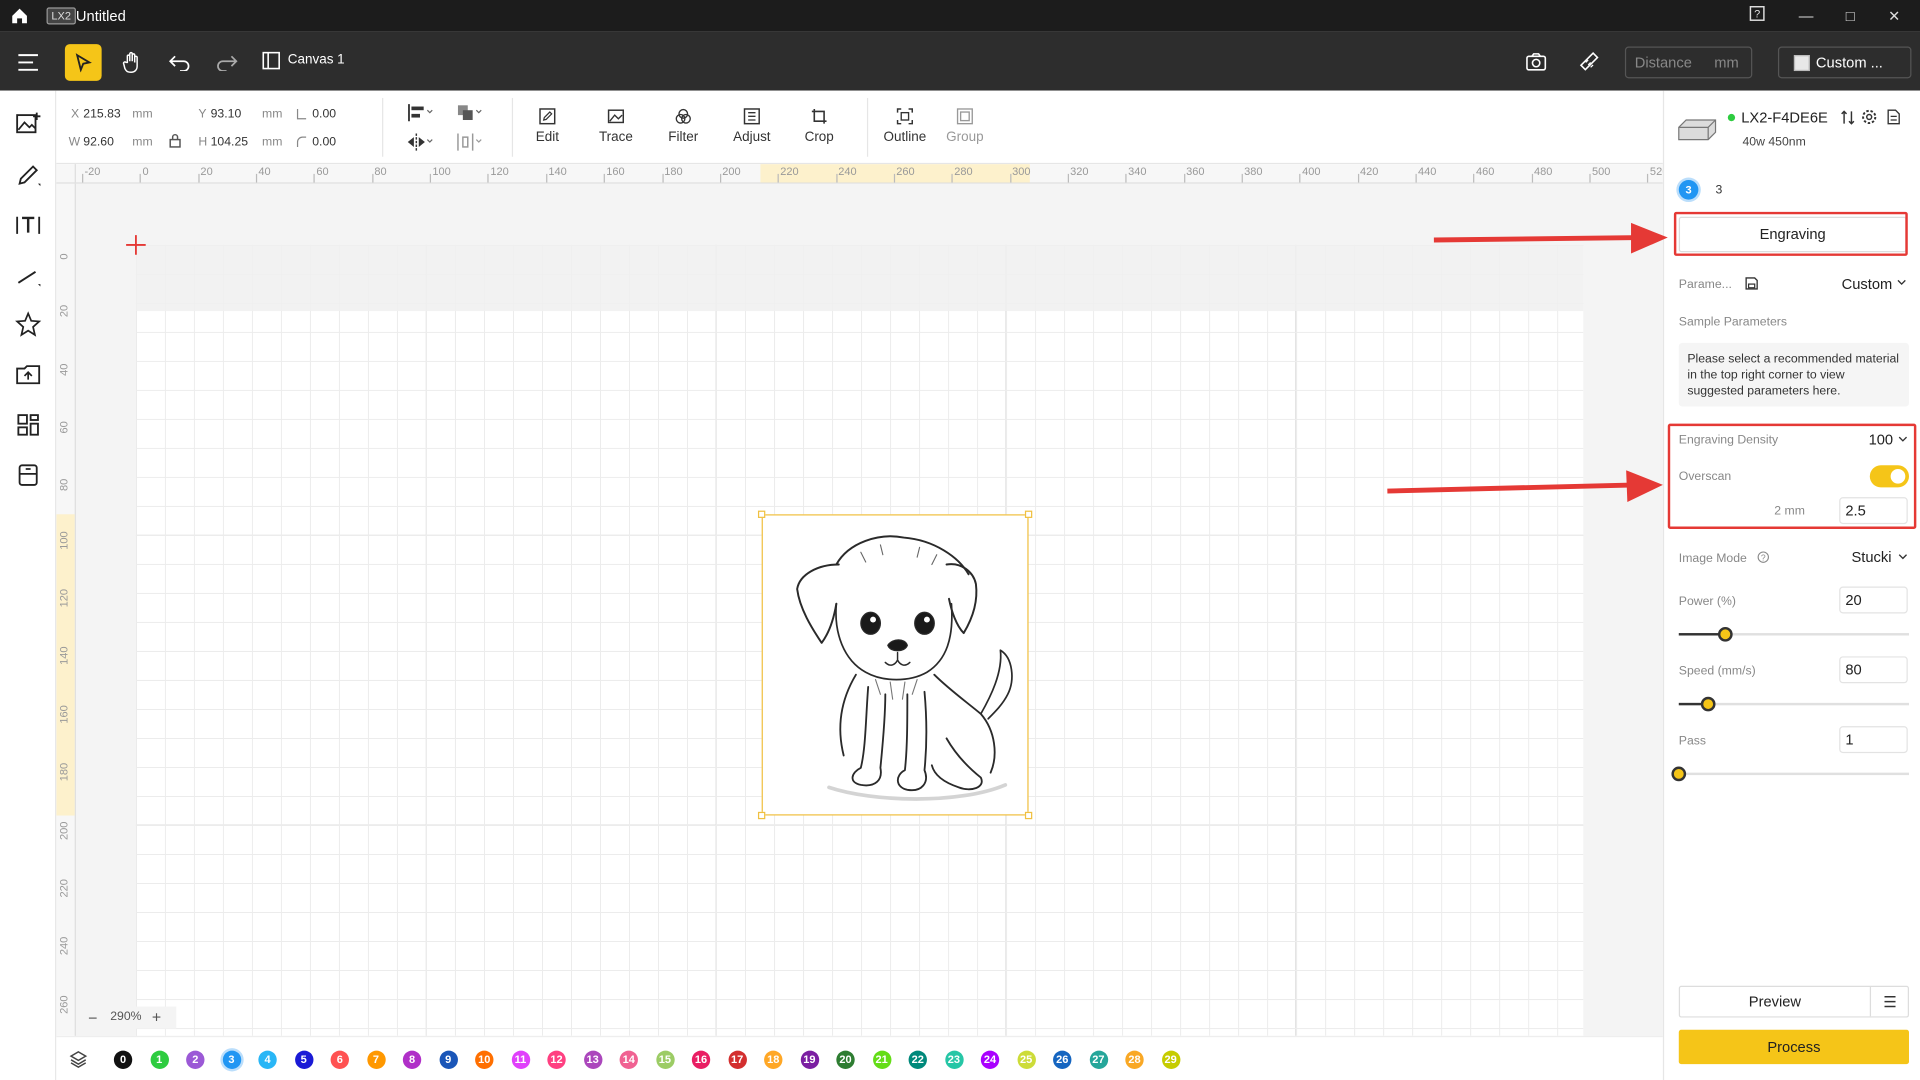  What do you see at coordinates (448, 1059) in the screenshot?
I see `layer-color-9: 9` at bounding box center [448, 1059].